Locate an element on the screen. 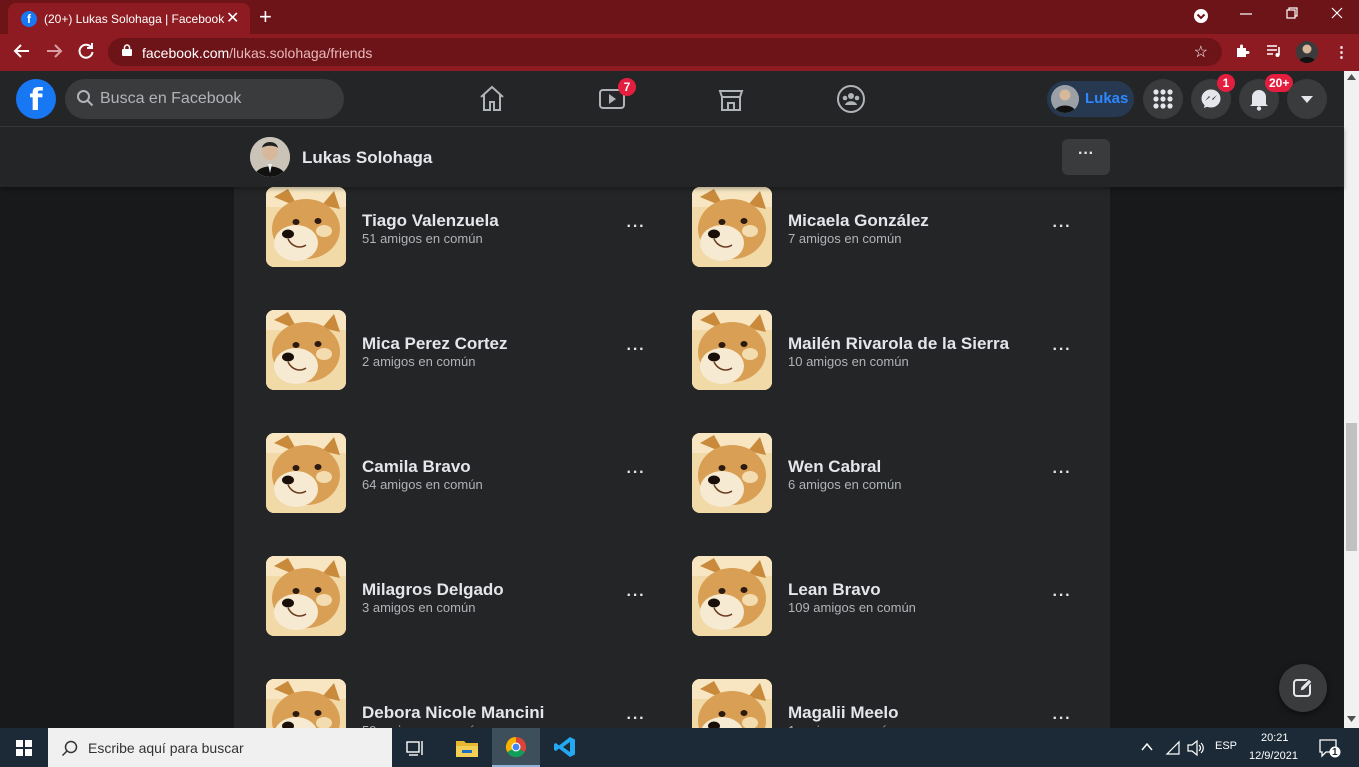 This screenshot has height=767, width=1359. windows-start-icon is located at coordinates (24, 750).